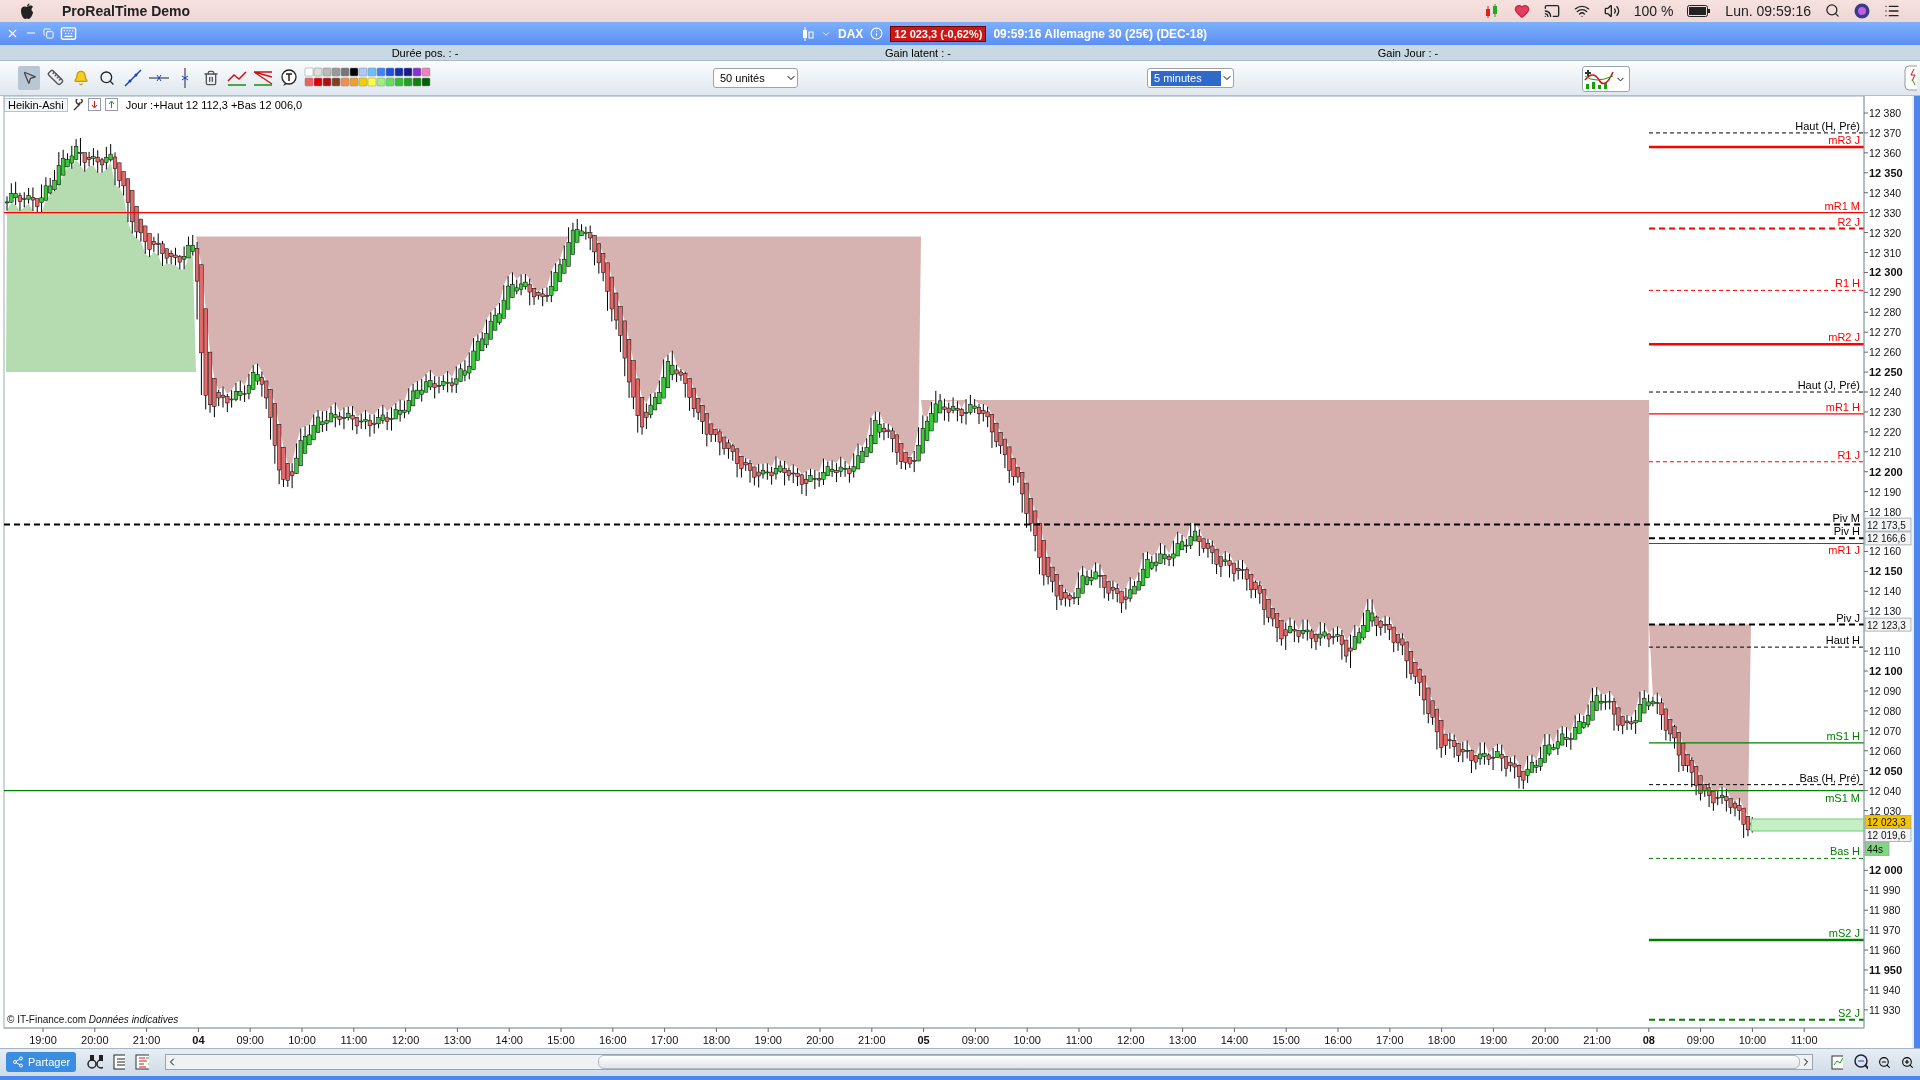 This screenshot has width=1920, height=1080. I want to click on channel-icon, so click(237, 77).